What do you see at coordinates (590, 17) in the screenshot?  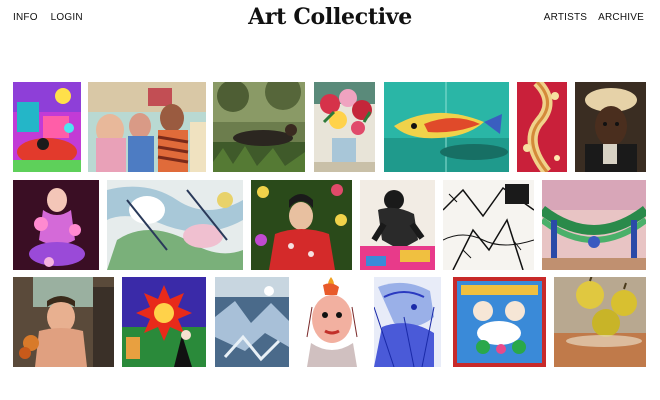 I see `right-nav: ARTISTS ARCHIVE` at bounding box center [590, 17].